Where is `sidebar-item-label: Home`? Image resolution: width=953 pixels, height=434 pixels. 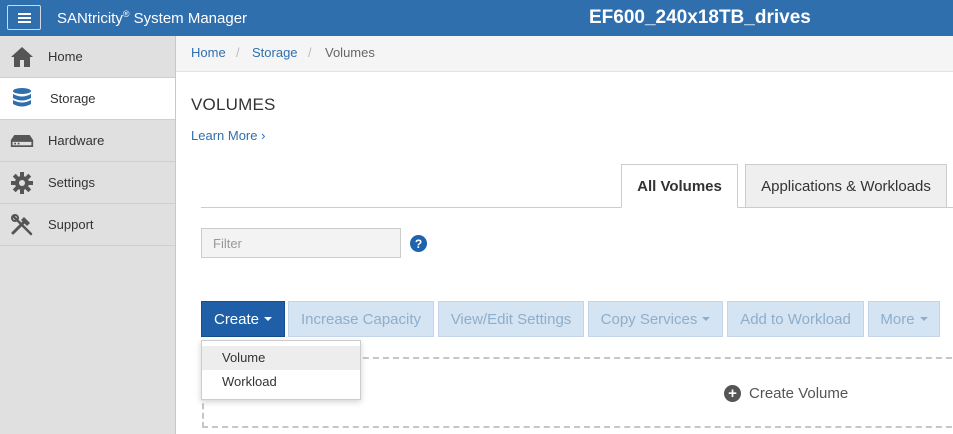
sidebar-item-label: Home is located at coordinates (65, 56).